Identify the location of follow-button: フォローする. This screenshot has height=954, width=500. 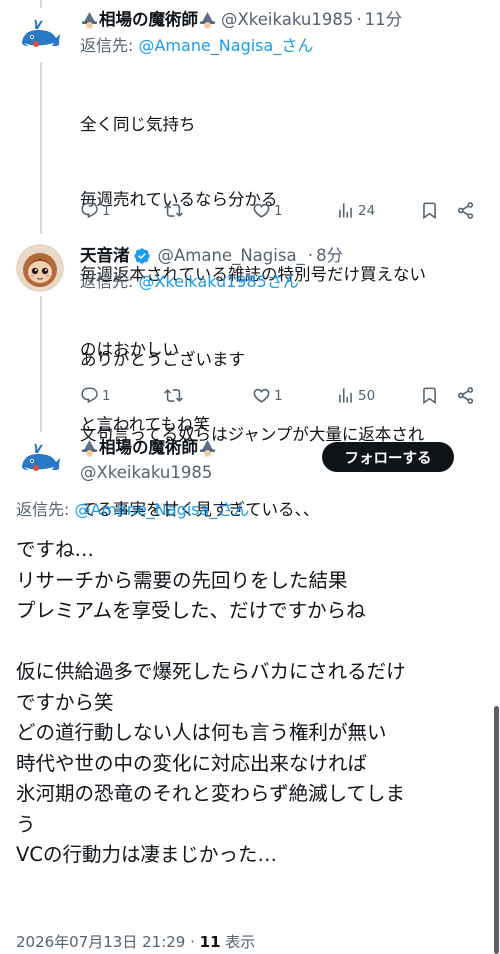
(388, 457).